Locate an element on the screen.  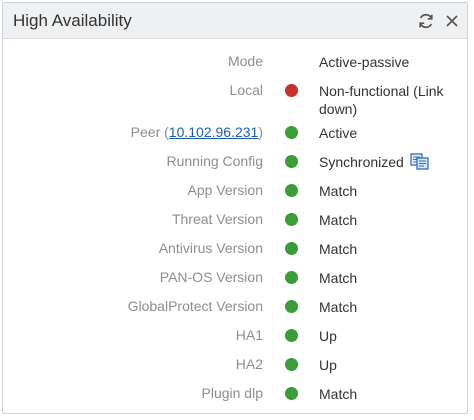
row-panos-version: PAN-OS Version Match is located at coordinates (235, 277).